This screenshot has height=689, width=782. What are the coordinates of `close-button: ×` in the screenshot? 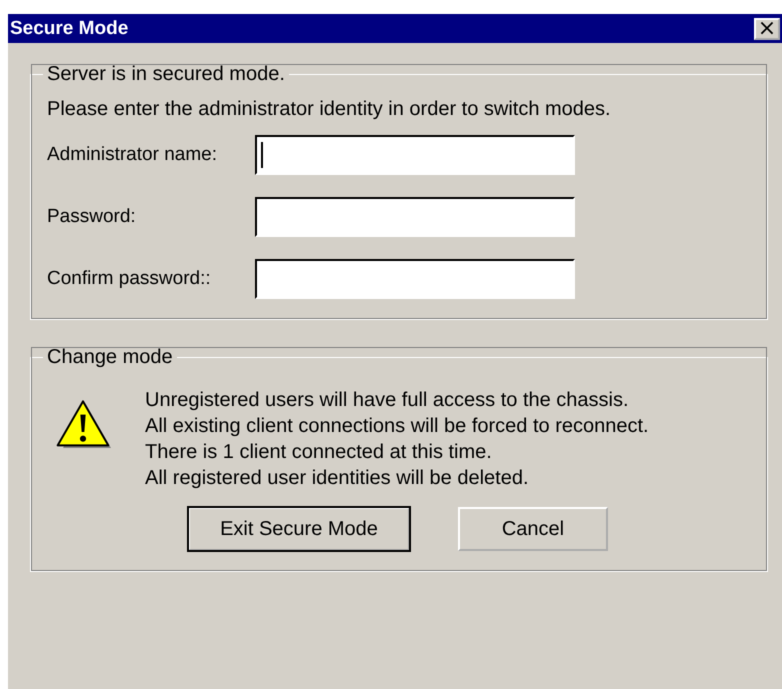 It's located at (767, 29).